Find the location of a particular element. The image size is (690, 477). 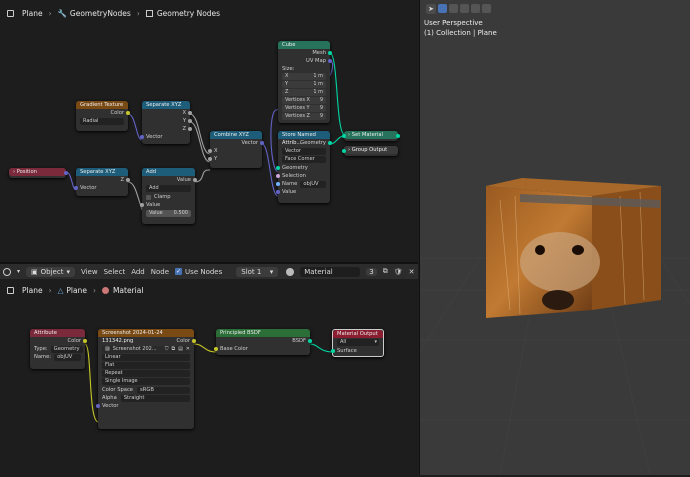

y-output: Y is located at coordinates (167, 121).